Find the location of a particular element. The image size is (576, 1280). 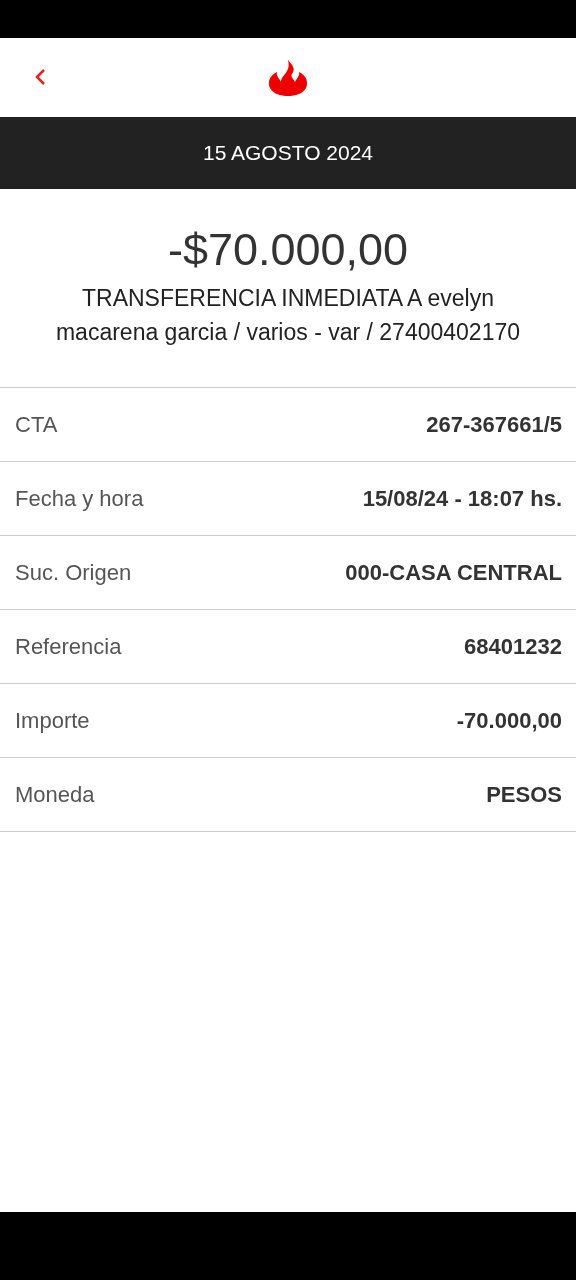

description: TRANSFERENCIA INMEDIATA A evelyn macarena garcia / varios - var / 27400402170 is located at coordinates (288, 315).